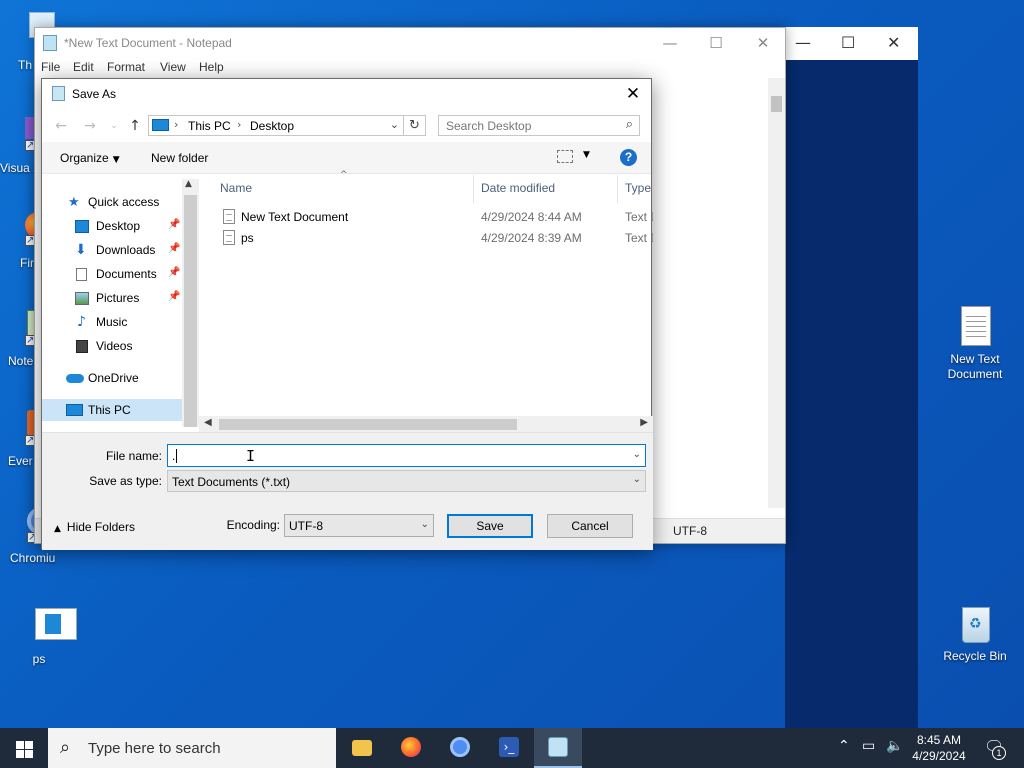 Image resolution: width=1024 pixels, height=768 pixels. Describe the element at coordinates (518, 188) in the screenshot. I see `column-header-date-modified: Date modified` at that location.